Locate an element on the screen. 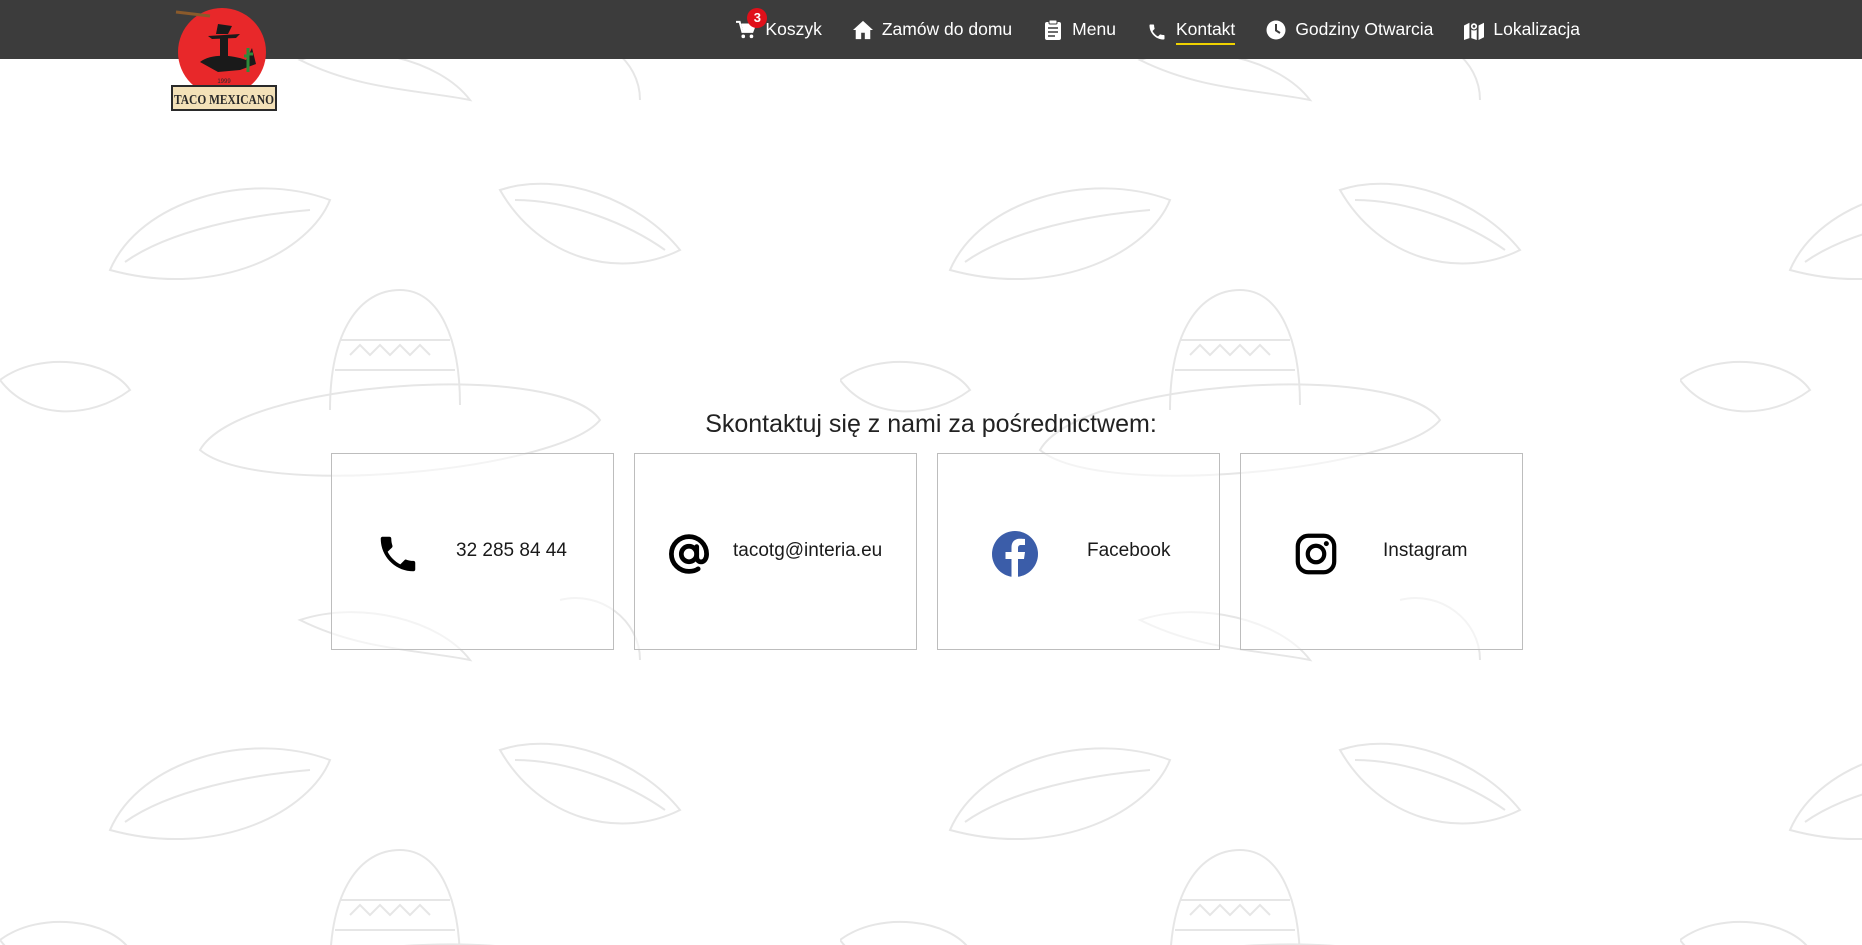 This screenshot has height=945, width=1862. taco-mexicano-logo: 1999 TACO MEXICANO is located at coordinates (225, 59).